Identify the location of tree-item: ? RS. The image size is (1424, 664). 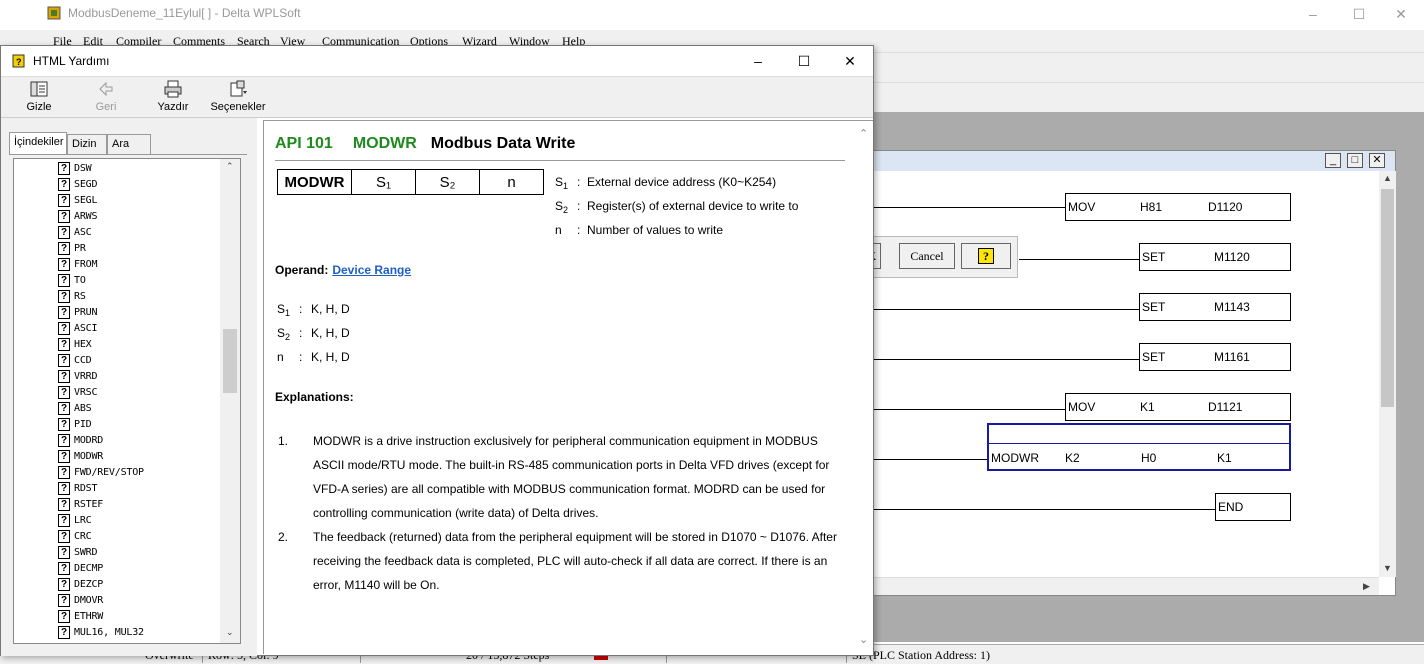
(138, 296).